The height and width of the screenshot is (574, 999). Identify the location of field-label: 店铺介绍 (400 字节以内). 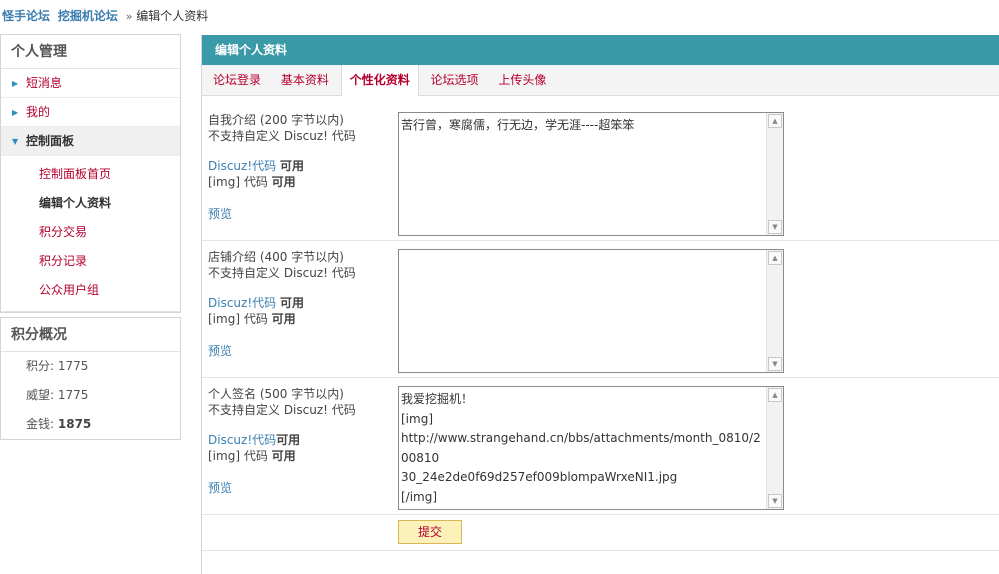
(276, 257).